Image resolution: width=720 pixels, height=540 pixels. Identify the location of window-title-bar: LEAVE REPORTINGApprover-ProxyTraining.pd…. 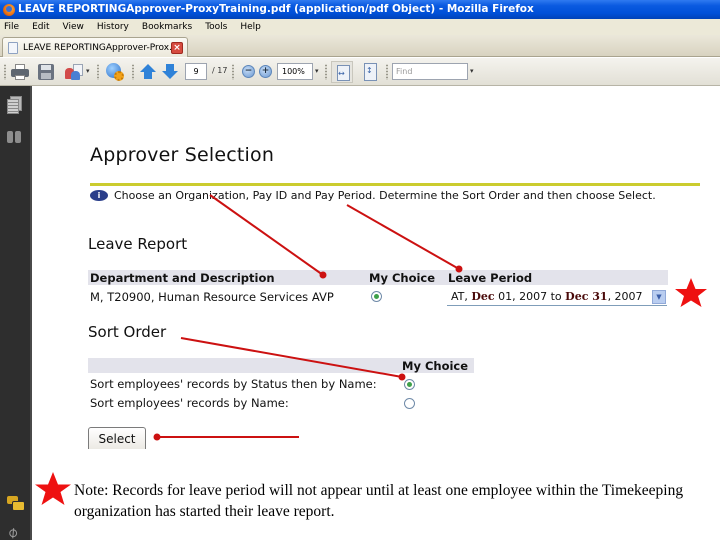
(360, 9).